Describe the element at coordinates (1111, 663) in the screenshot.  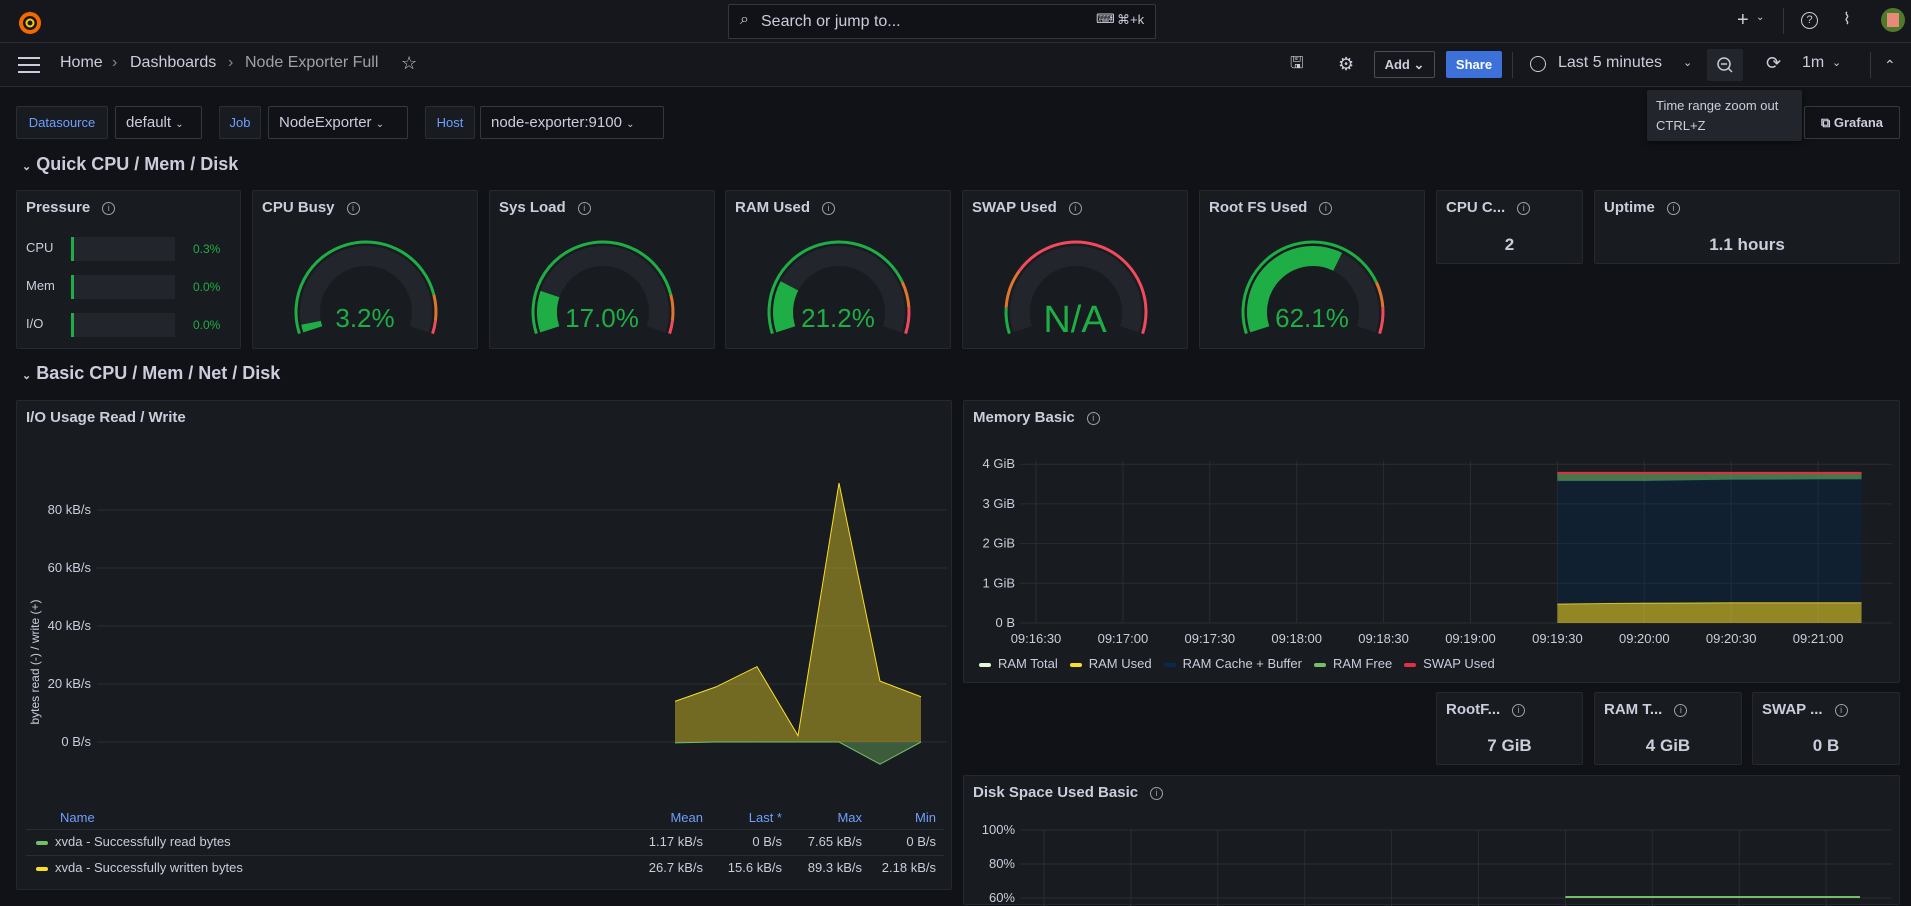
I see `legend-item: RAM Used` at that location.